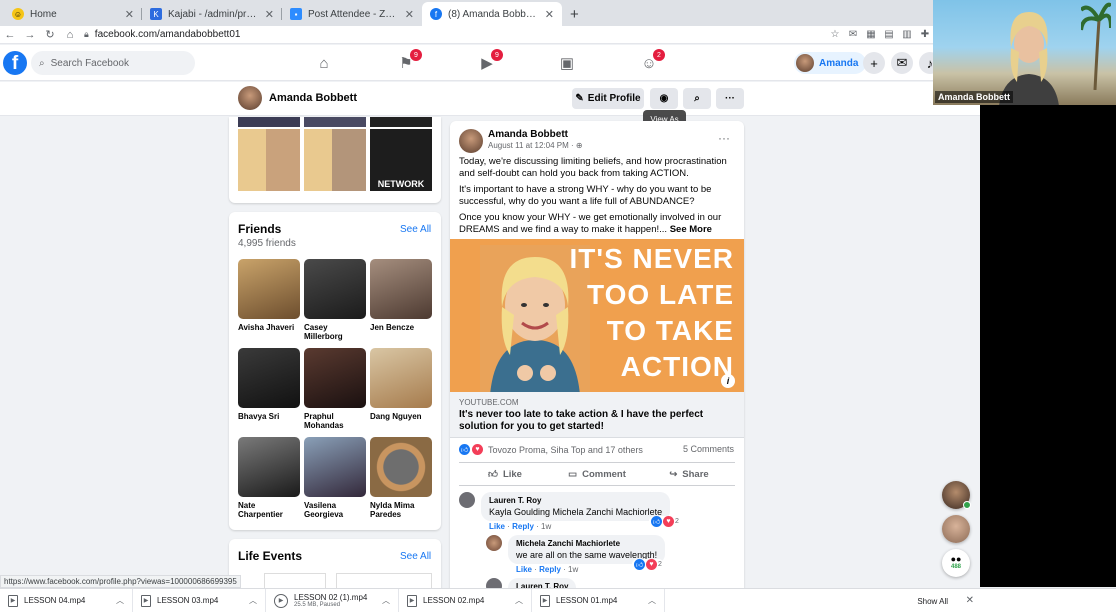 Image resolution: width=1116 pixels, height=612 pixels. What do you see at coordinates (401, 295) in the screenshot?
I see `friend-tile: Jen Bencze` at bounding box center [401, 295].